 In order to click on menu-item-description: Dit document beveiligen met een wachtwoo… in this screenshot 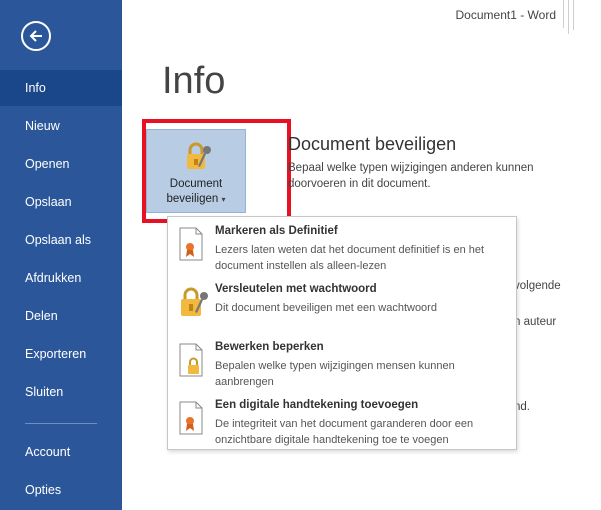, I will do `click(326, 308)`.